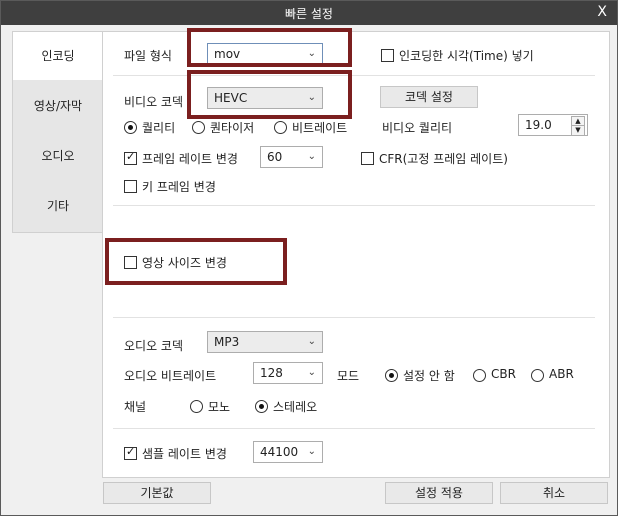 This screenshot has width=618, height=516. I want to click on change-samplerate-checkbox, so click(130, 452).